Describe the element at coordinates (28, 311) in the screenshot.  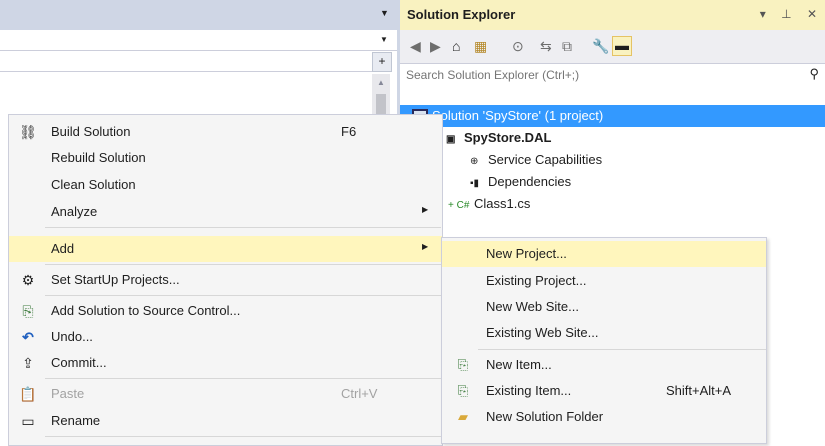
I see `add-source-control-icon: ⎘` at that location.